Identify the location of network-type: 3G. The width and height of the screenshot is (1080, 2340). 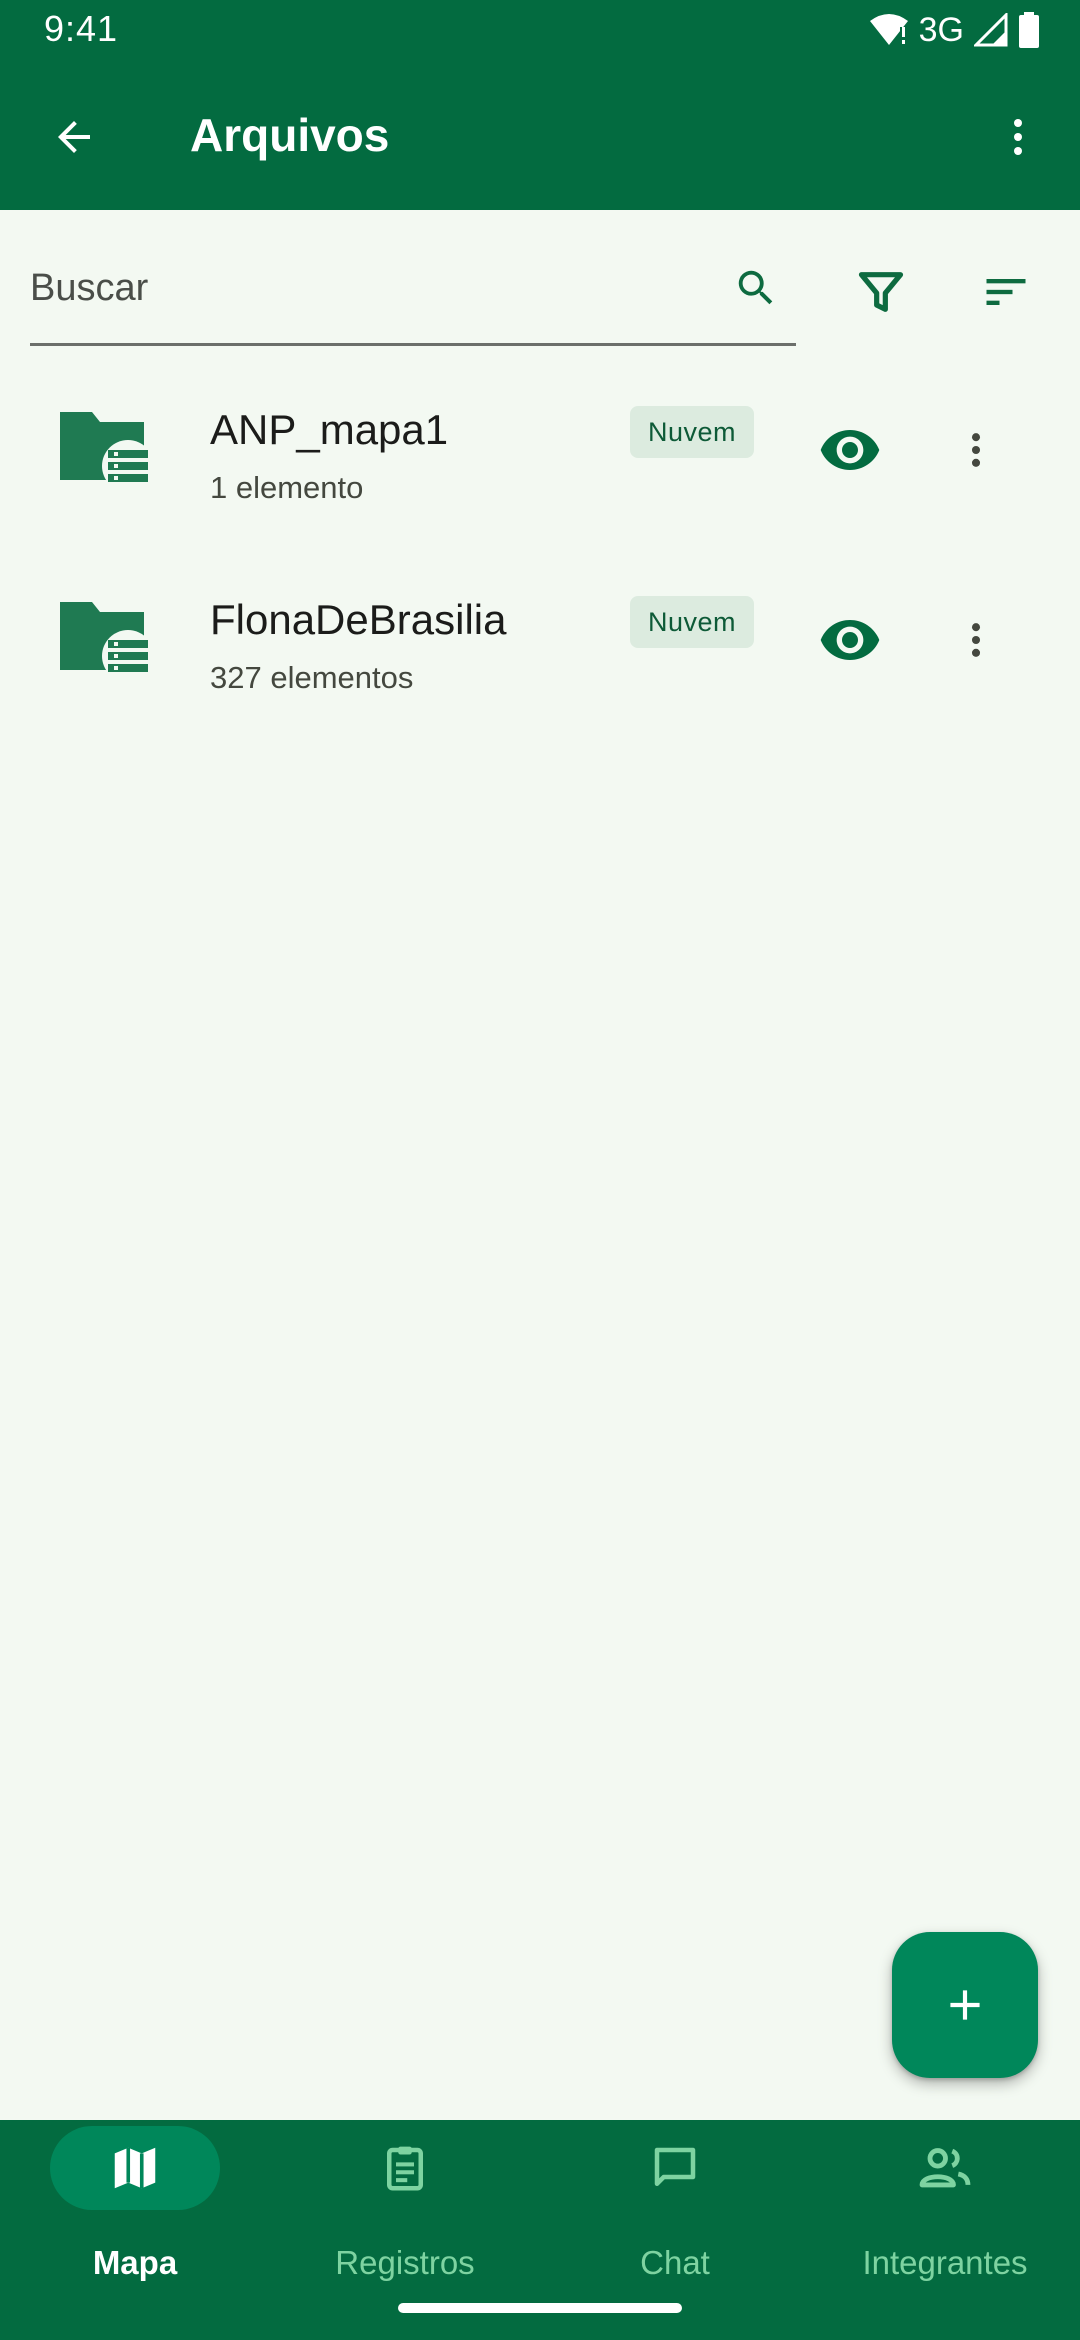
(941, 29).